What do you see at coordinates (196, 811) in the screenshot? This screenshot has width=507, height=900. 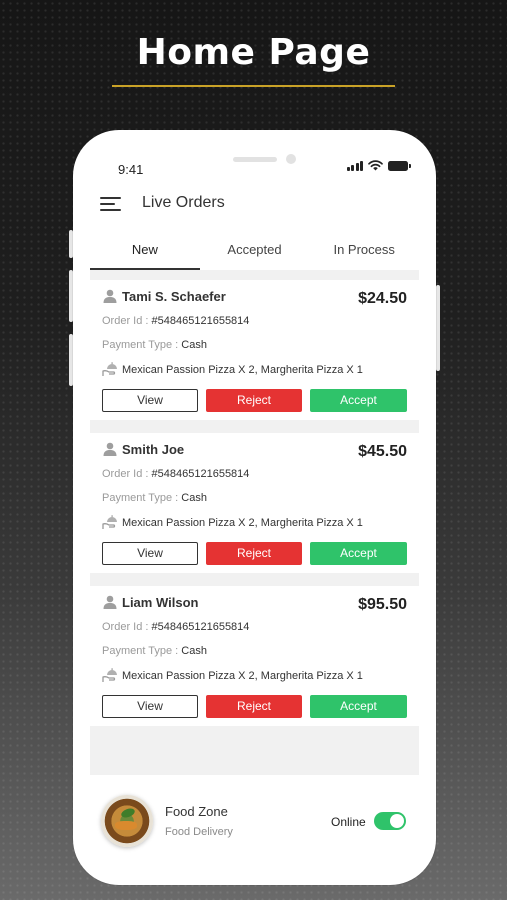 I see `shop-name: Food Zone` at bounding box center [196, 811].